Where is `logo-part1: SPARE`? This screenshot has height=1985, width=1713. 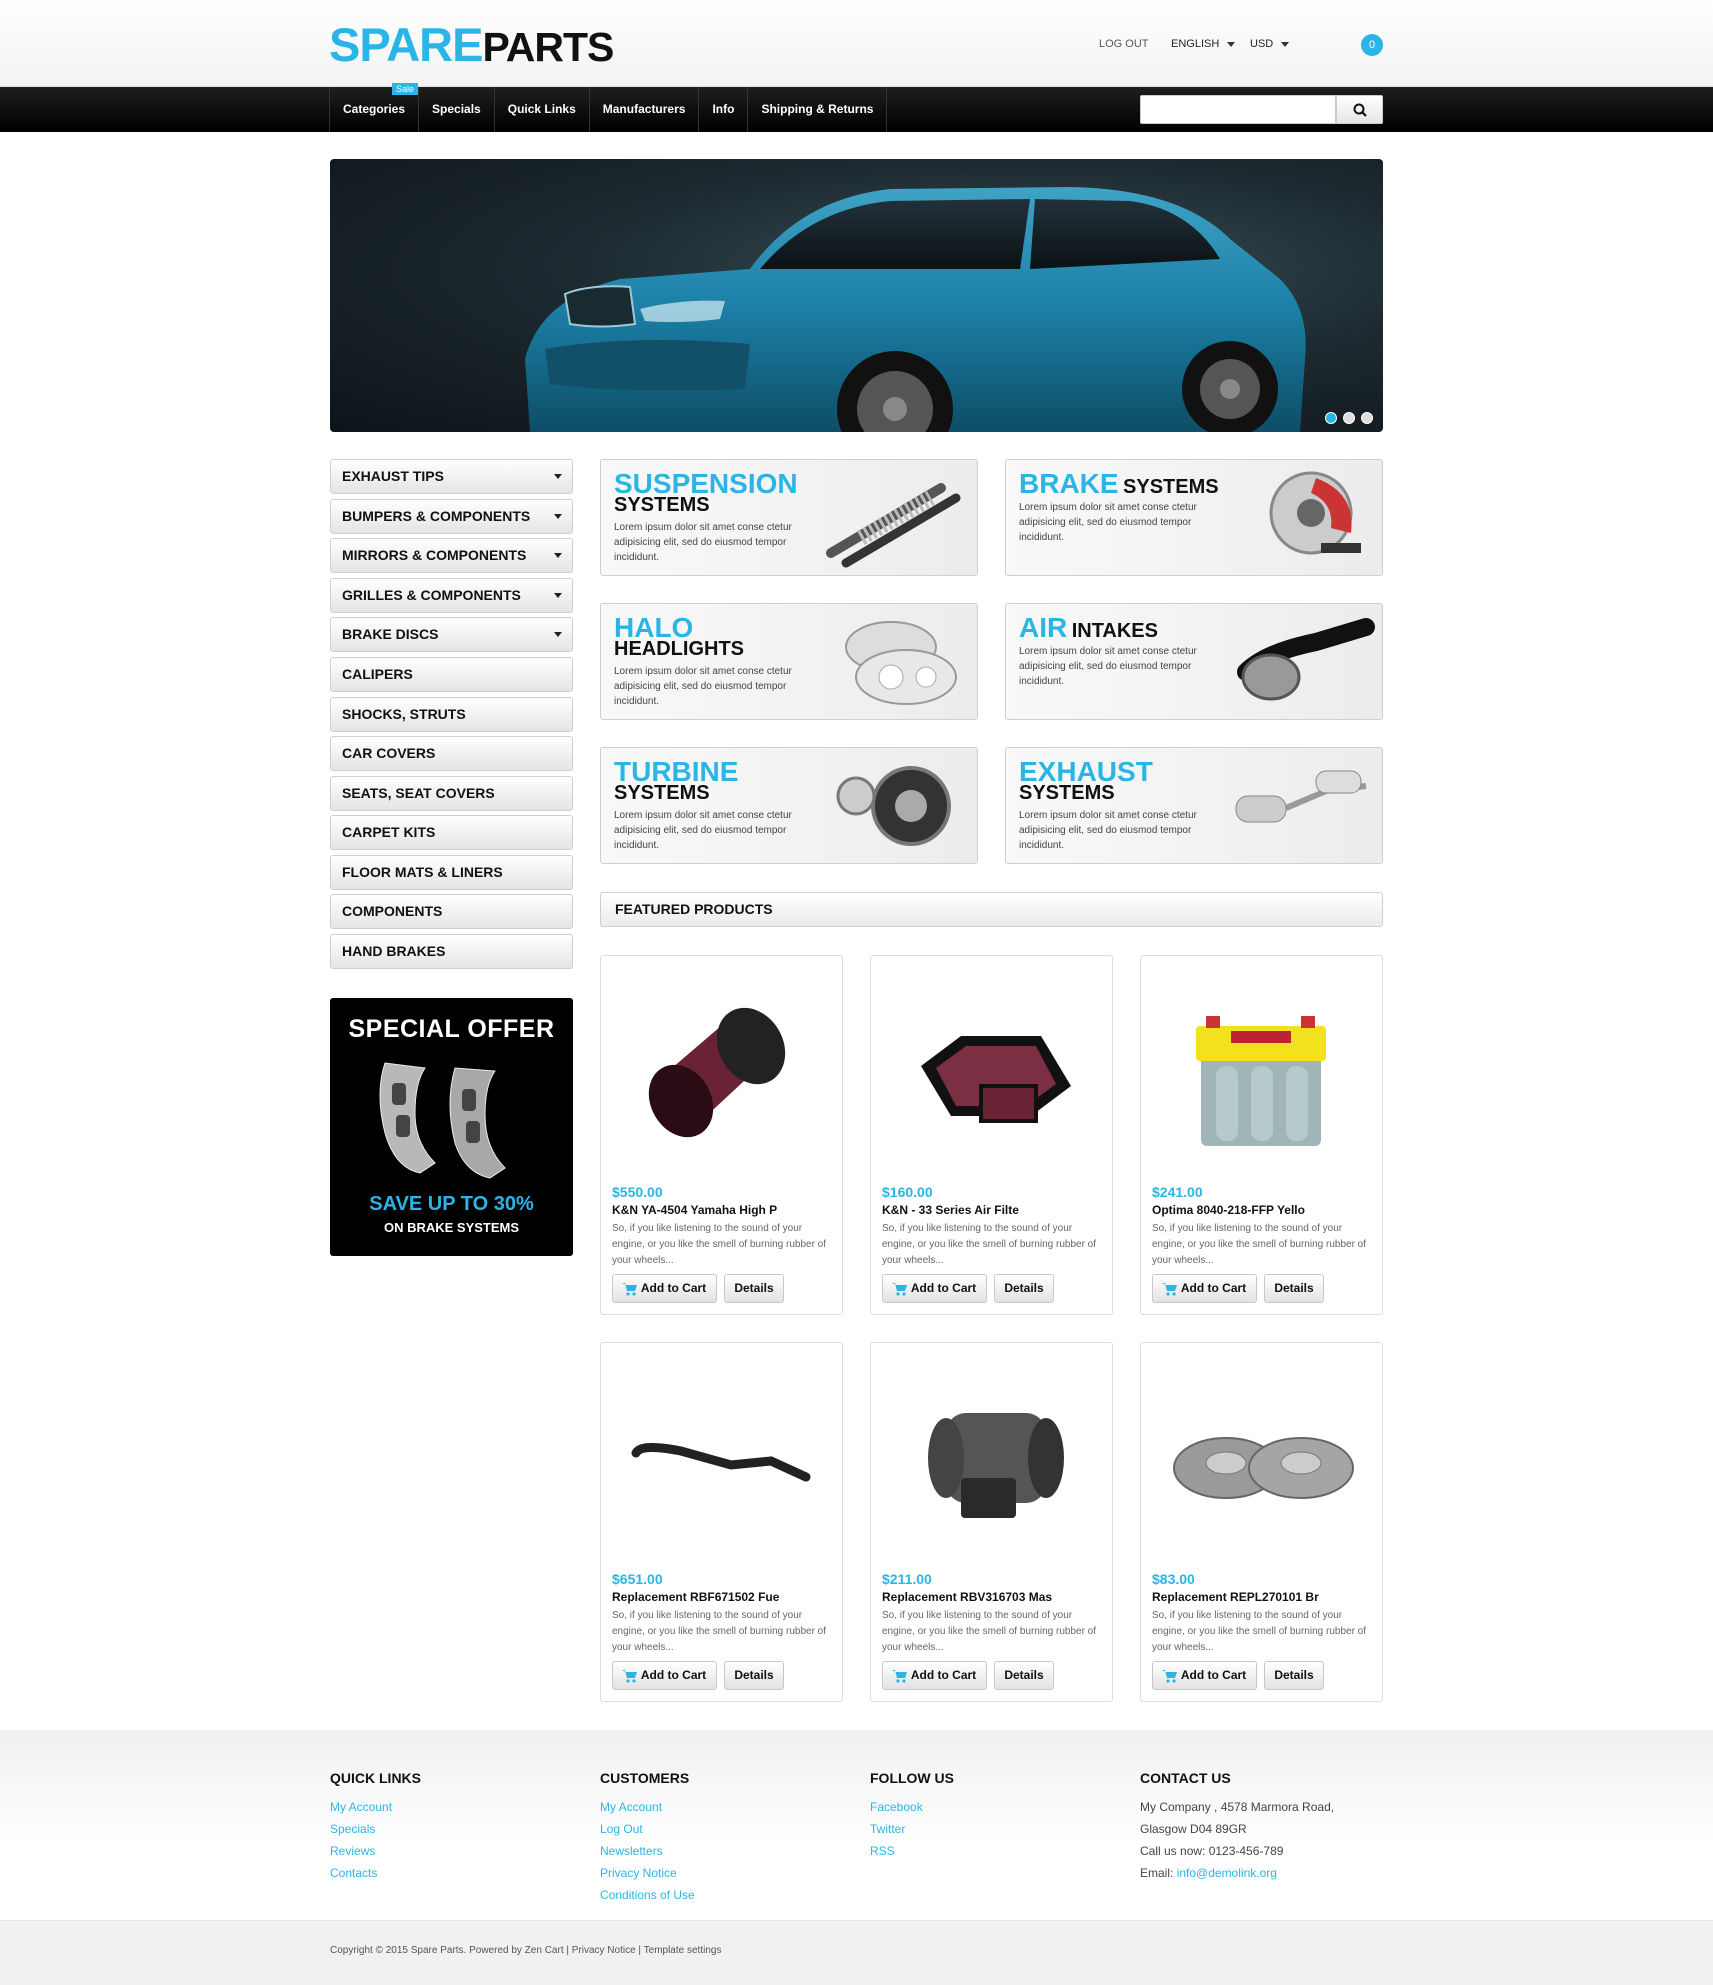 logo-part1: SPARE is located at coordinates (406, 44).